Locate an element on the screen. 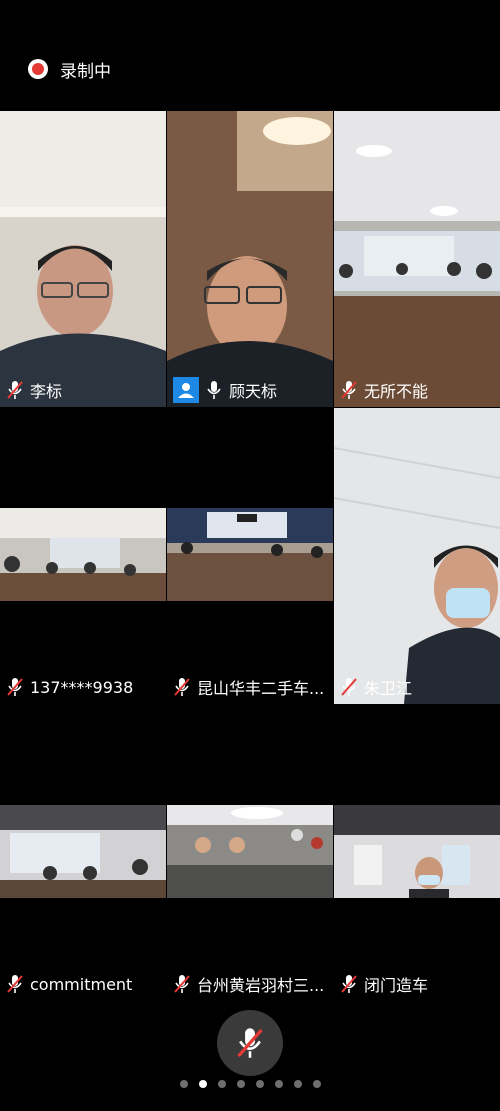  mic-icon is located at coordinates (214, 390).